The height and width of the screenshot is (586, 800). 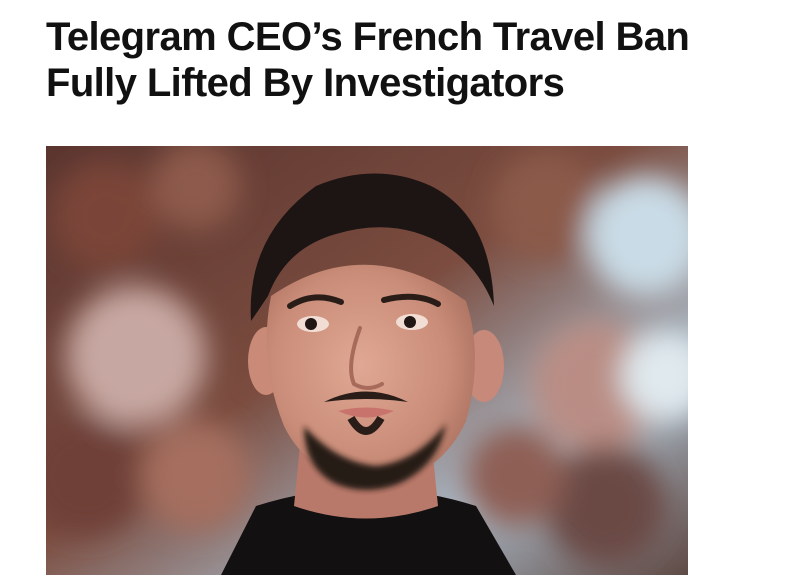 What do you see at coordinates (305, 83) in the screenshot?
I see `headline-line-2: Fully Lifted By Investigators` at bounding box center [305, 83].